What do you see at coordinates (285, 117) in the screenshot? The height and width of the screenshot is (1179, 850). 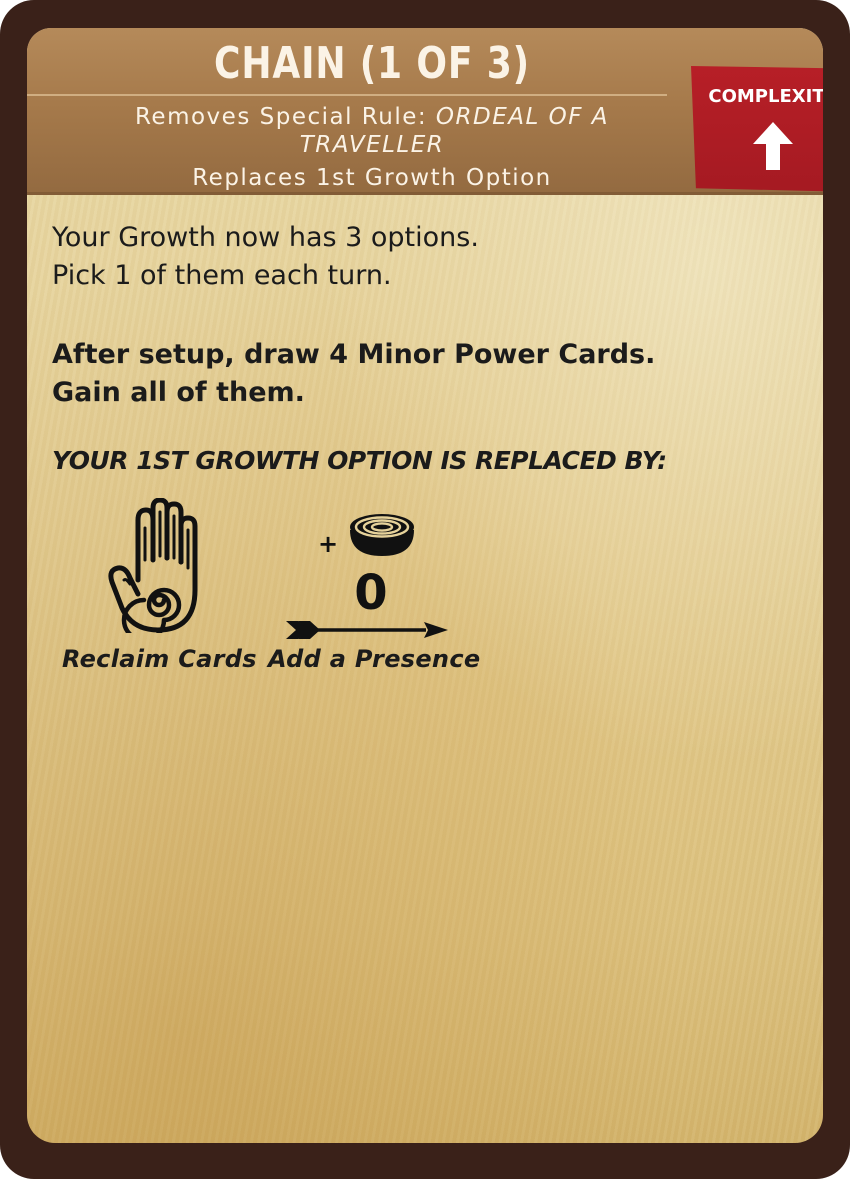 I see `removes-prefix: Removes Special Rule:` at bounding box center [285, 117].